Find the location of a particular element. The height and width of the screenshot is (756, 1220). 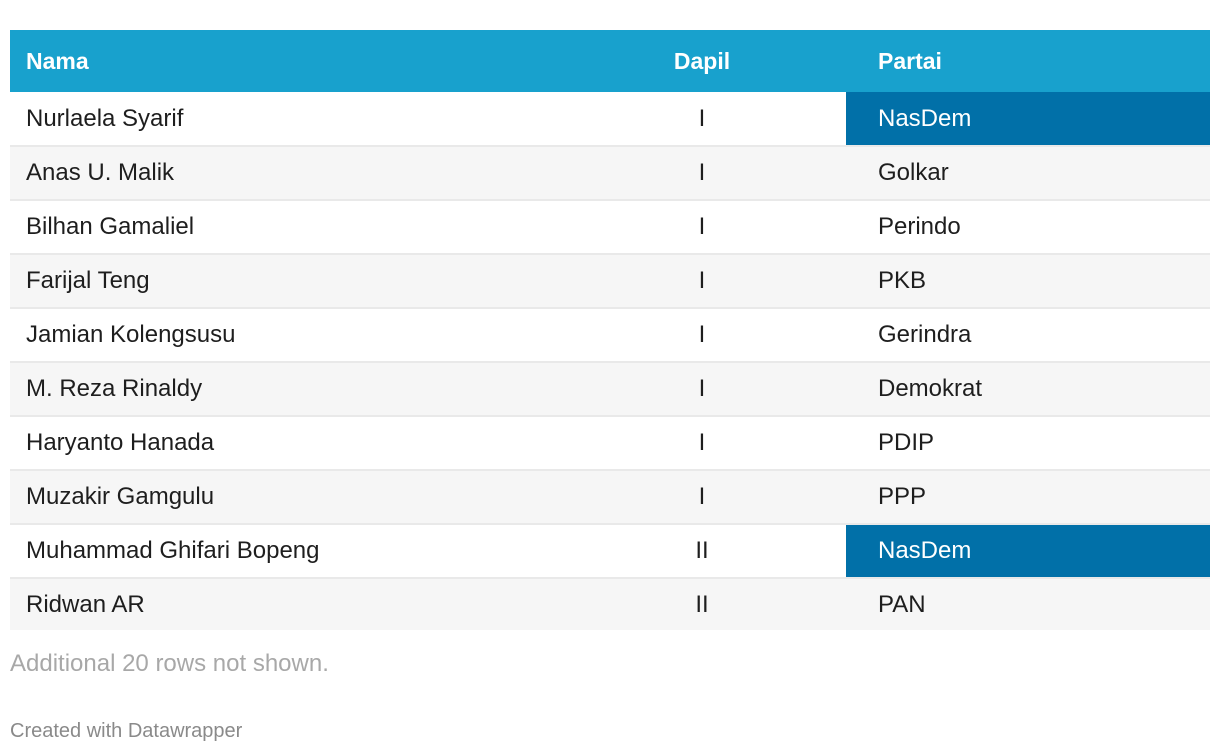

column-header-dapil: Dapil is located at coordinates (702, 61).